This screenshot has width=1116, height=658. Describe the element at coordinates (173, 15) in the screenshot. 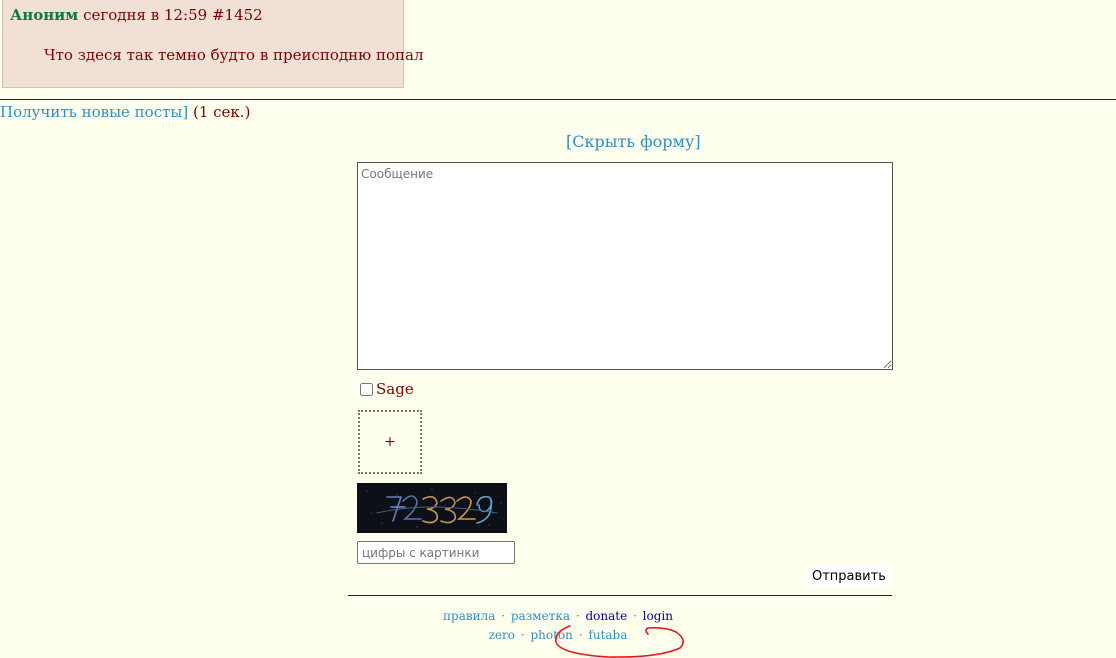

I see `post-meta: сегодня в 12:59 #1452` at that location.